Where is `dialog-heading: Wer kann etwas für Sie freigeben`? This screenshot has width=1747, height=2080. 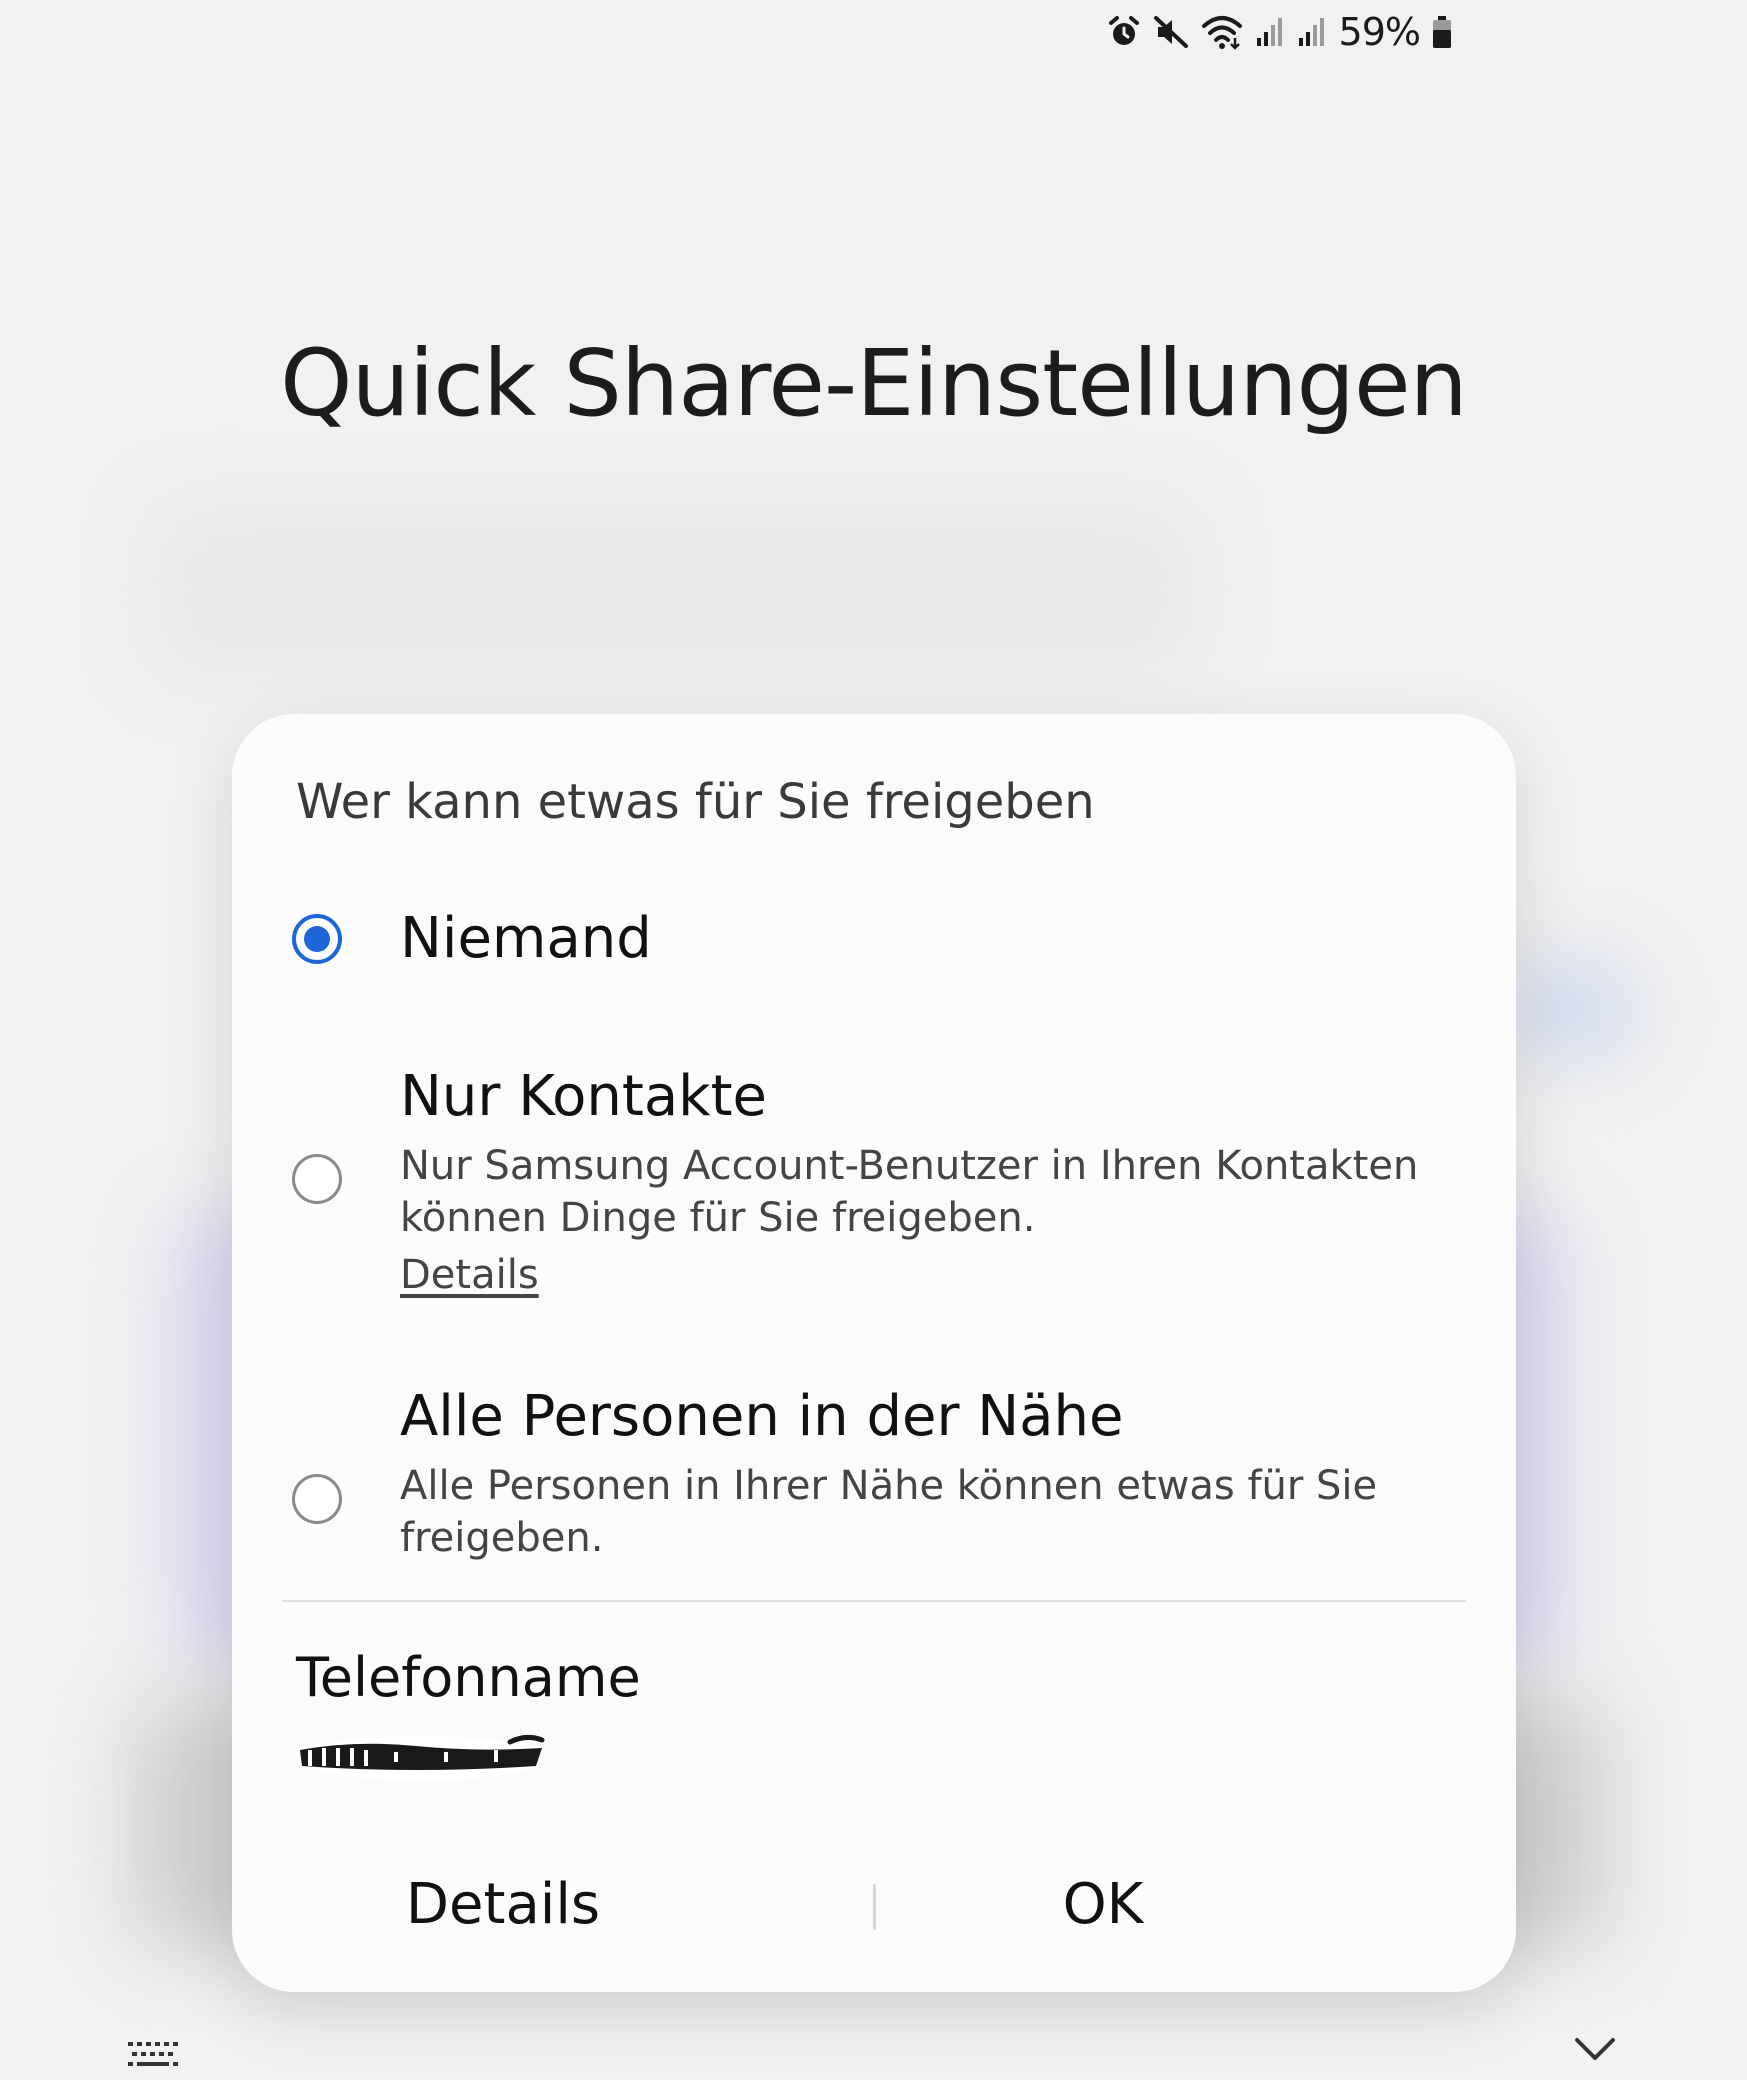 dialog-heading: Wer kann etwas für Sie freigeben is located at coordinates (695, 802).